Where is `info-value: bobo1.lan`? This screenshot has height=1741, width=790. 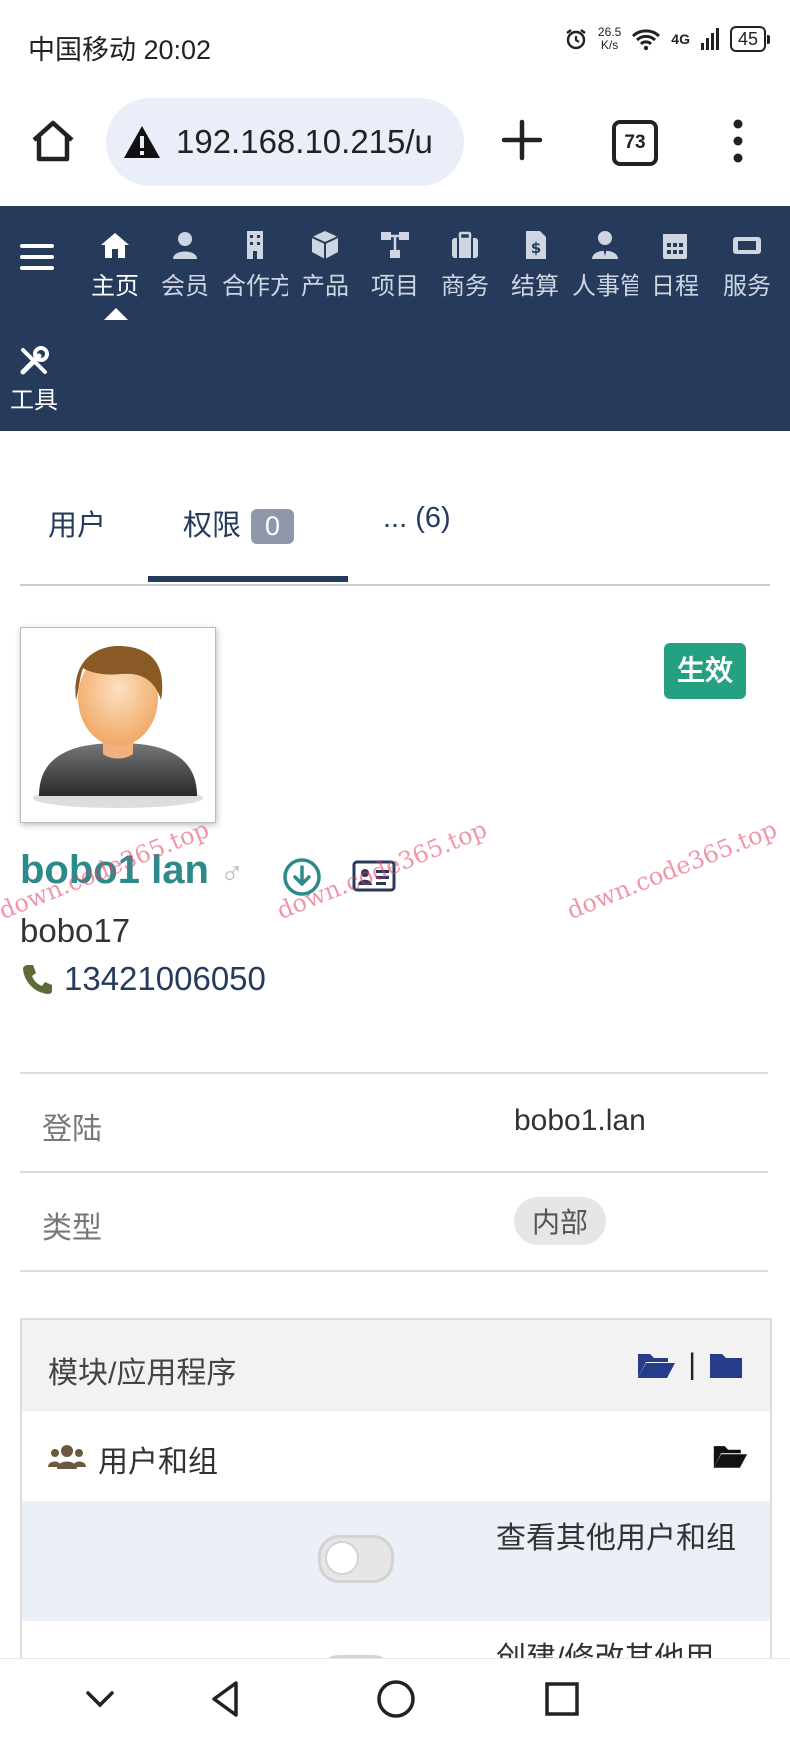 info-value: bobo1.lan is located at coordinates (580, 1120).